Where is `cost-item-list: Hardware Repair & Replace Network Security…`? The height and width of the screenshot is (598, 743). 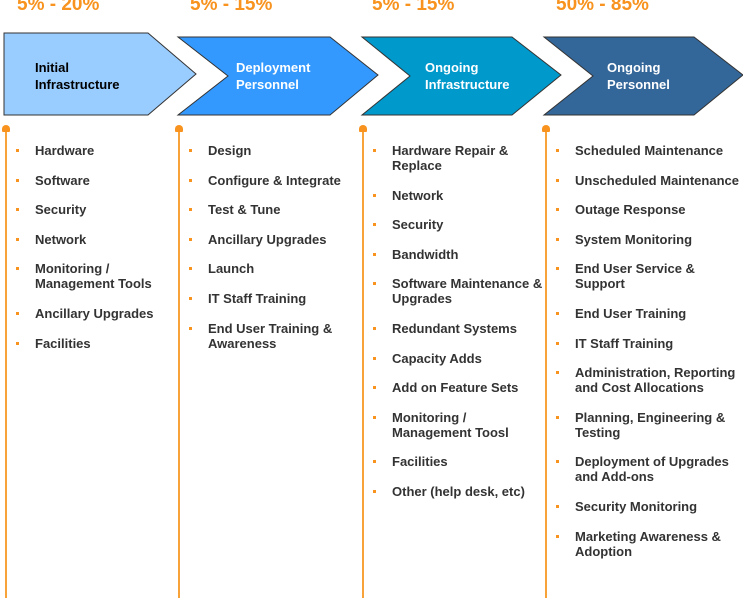
cost-item-list: Hardware Repair & Replace Network Security… is located at coordinates (458, 328).